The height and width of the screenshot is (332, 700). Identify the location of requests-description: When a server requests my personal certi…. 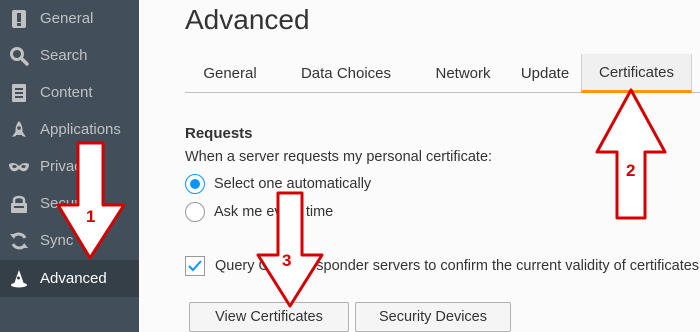
(339, 157).